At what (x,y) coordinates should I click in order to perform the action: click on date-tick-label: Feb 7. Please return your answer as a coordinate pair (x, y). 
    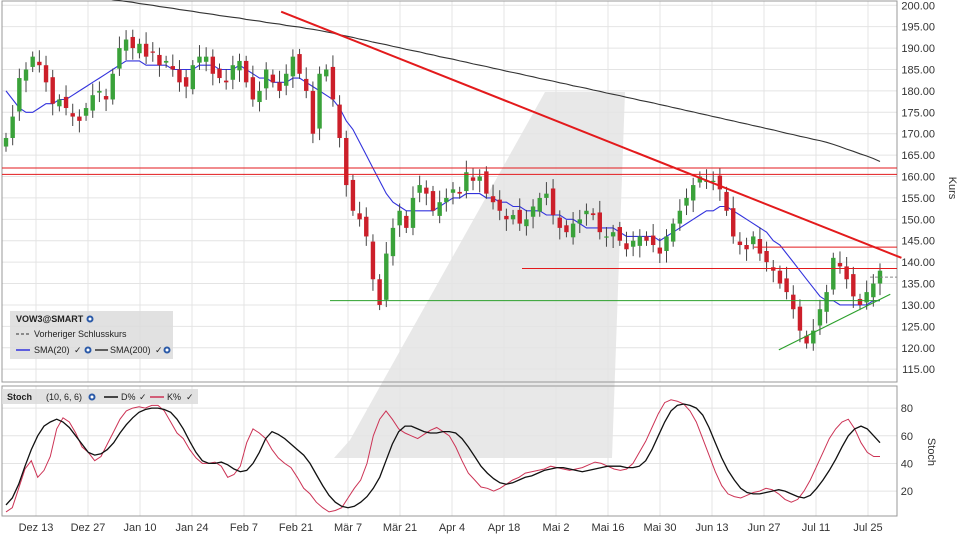
    Looking at the image, I should click on (244, 528).